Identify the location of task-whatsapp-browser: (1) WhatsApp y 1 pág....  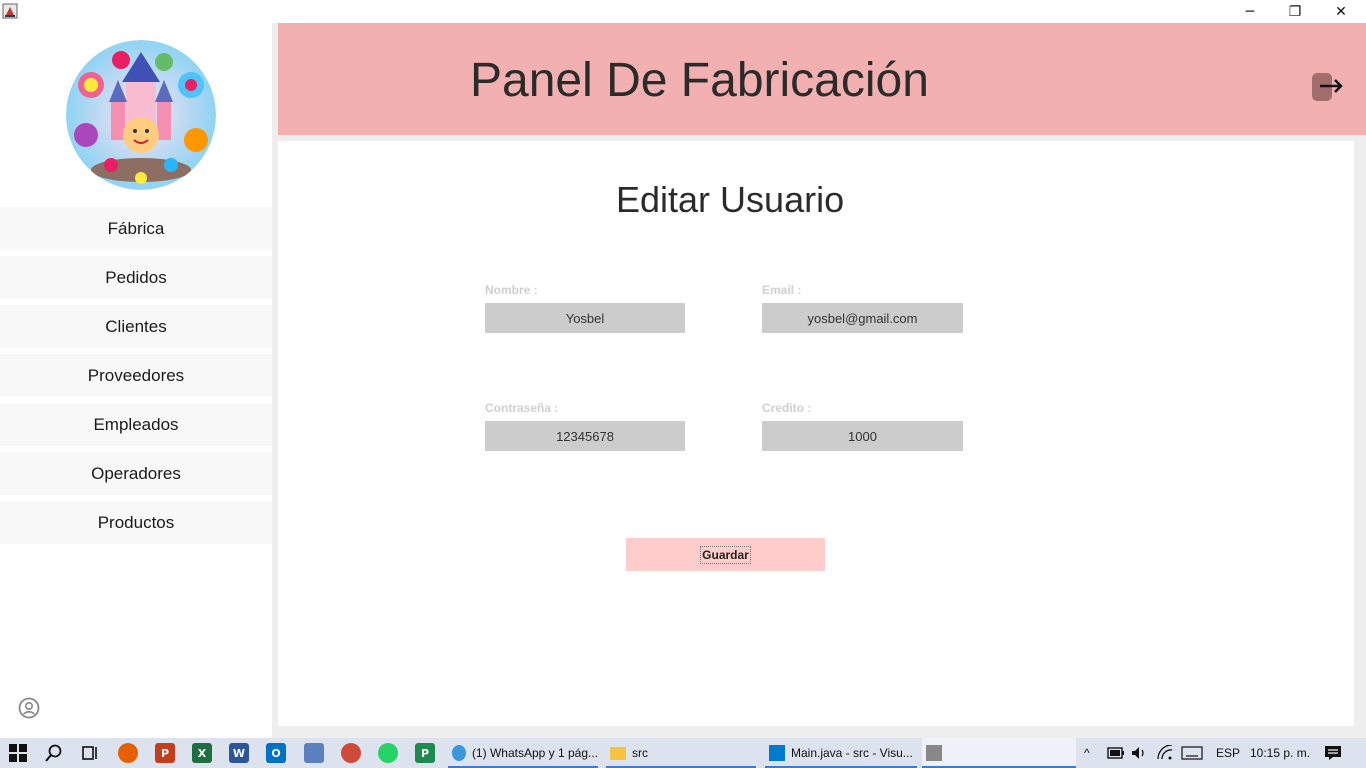
(523, 753).